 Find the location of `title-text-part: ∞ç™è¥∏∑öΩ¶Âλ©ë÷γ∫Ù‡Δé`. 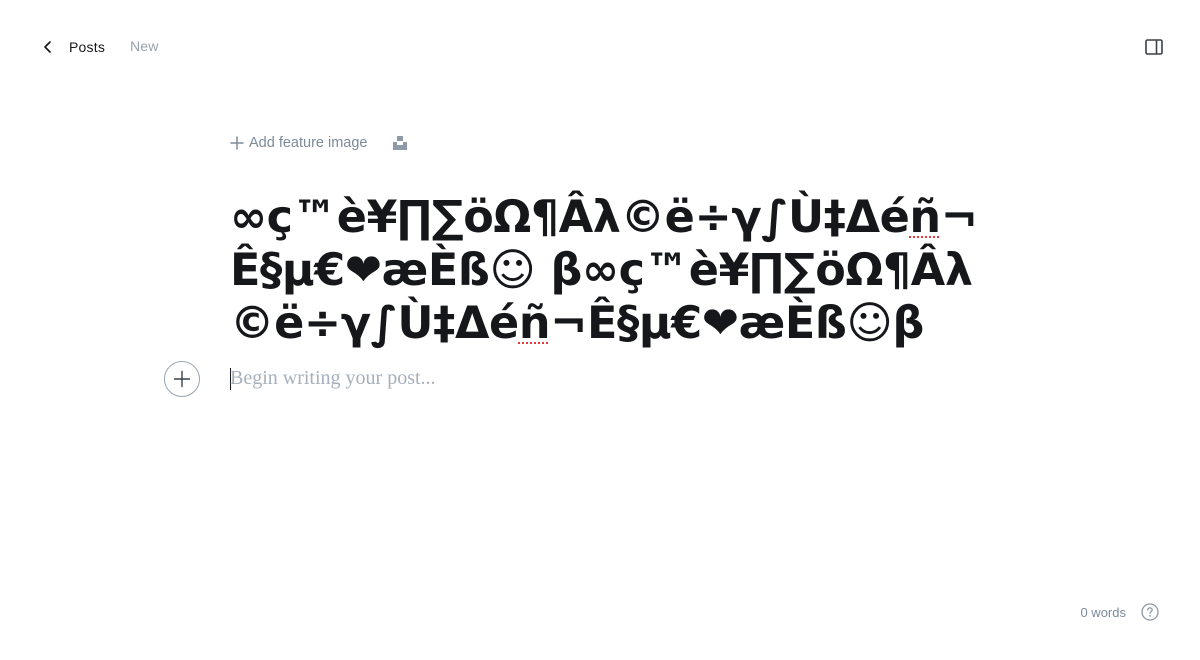

title-text-part: ∞ç™è¥∏∑öΩ¶Âλ©ë÷γ∫Ù‡Δé is located at coordinates (570, 217).